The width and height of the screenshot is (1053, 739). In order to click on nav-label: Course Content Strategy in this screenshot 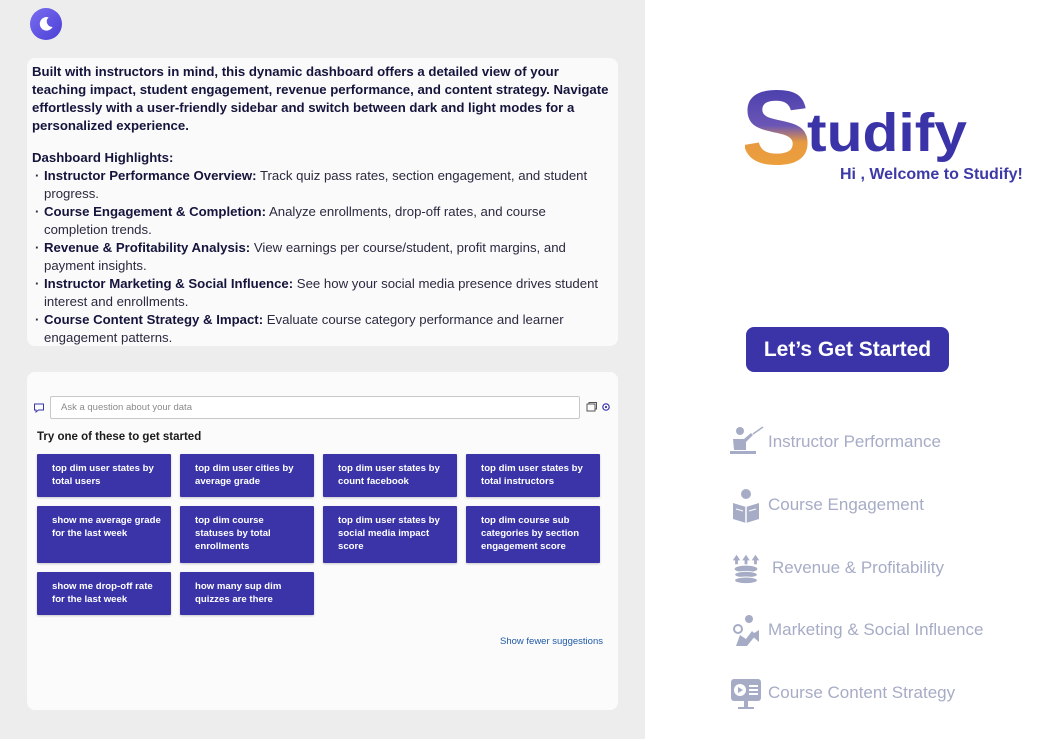, I will do `click(862, 692)`.